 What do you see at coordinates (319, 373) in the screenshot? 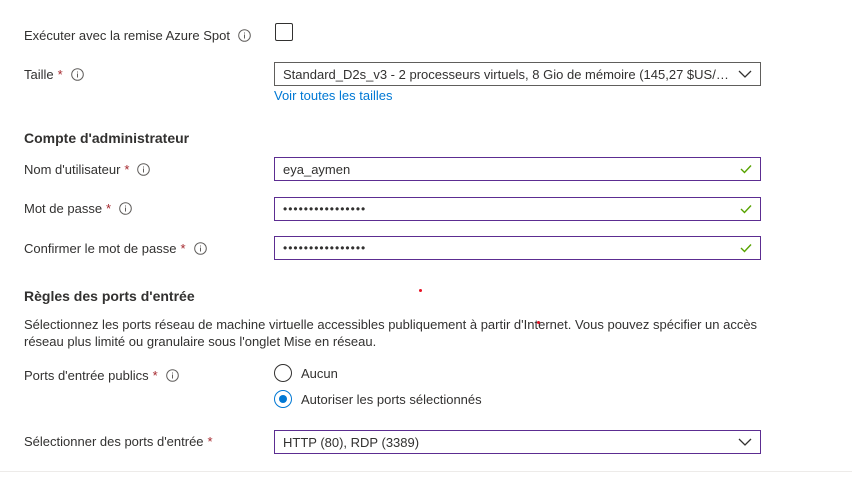
I see `radio-label-none: Aucun` at bounding box center [319, 373].